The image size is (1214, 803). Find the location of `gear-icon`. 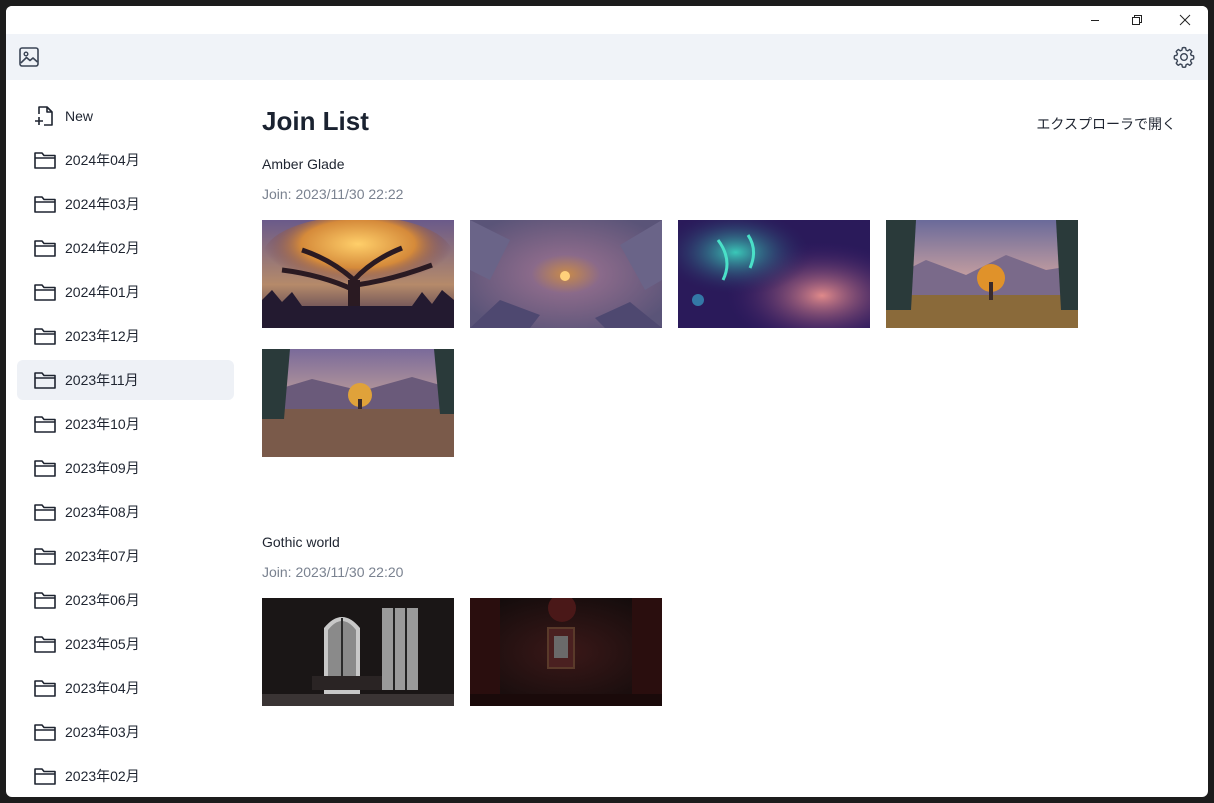

gear-icon is located at coordinates (1184, 57).